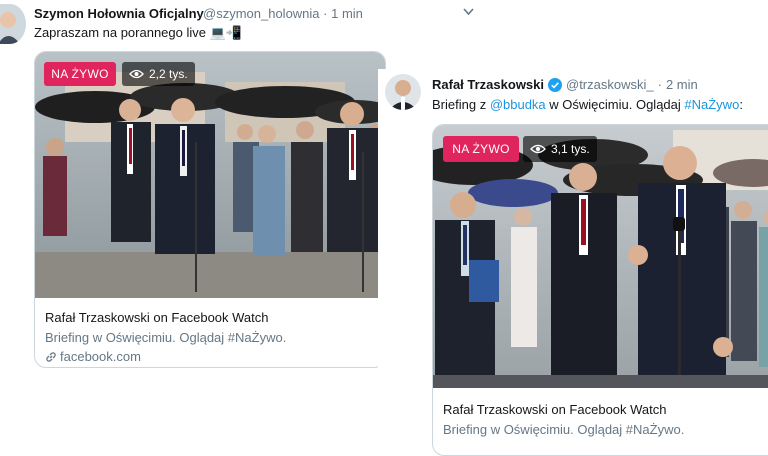 The height and width of the screenshot is (456, 768). I want to click on hashtag-link: #NaŻywo, so click(711, 104).